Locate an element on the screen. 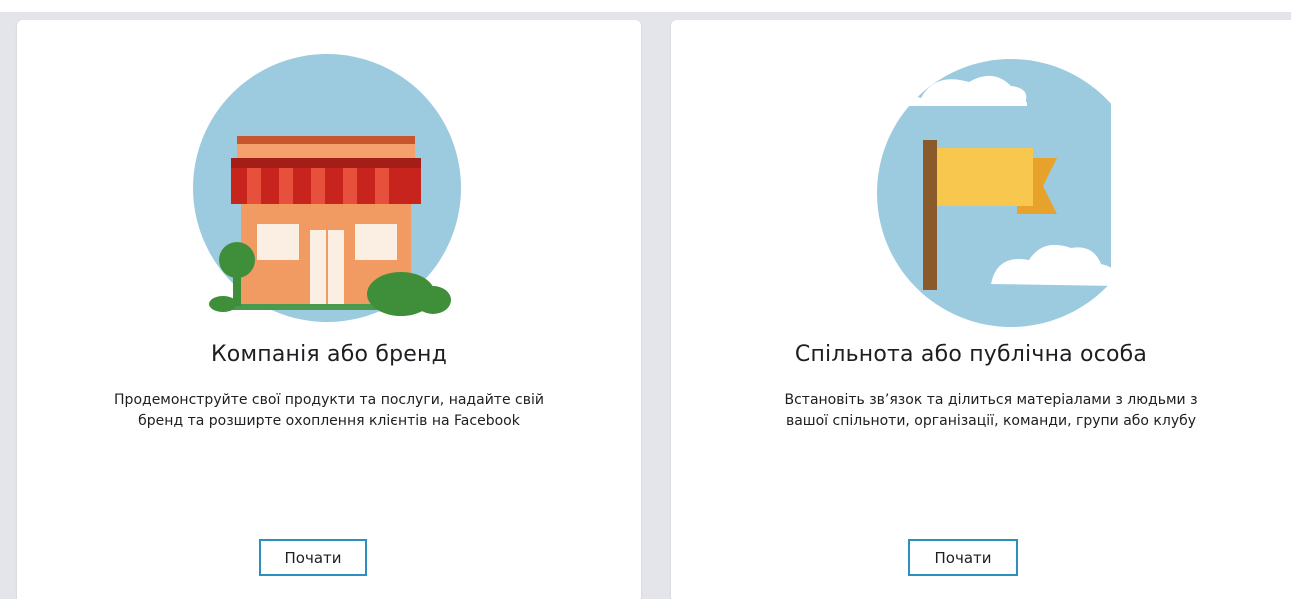 Image resolution: width=1291 pixels, height=599 pixels. card-title: Спільнота або публічна особа is located at coordinates (971, 354).